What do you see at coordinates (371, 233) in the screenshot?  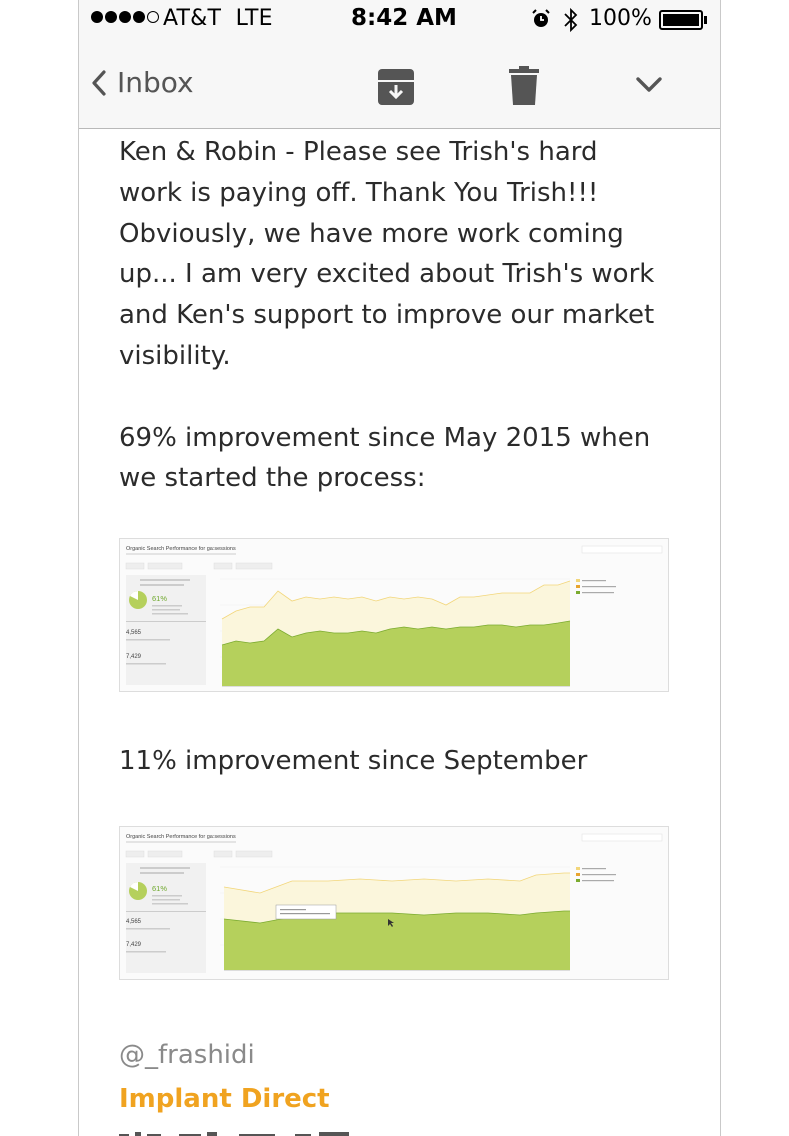 I see `message-line: Obviously, we have more work coming` at bounding box center [371, 233].